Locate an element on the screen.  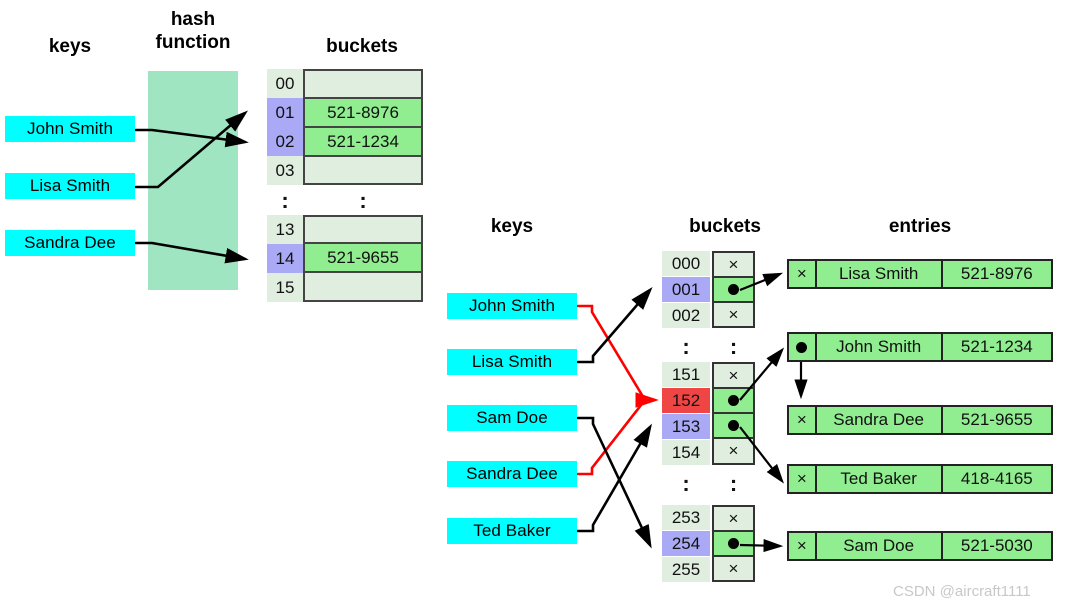
d1-key-chip-0: John Smith is located at coordinates (70, 129).